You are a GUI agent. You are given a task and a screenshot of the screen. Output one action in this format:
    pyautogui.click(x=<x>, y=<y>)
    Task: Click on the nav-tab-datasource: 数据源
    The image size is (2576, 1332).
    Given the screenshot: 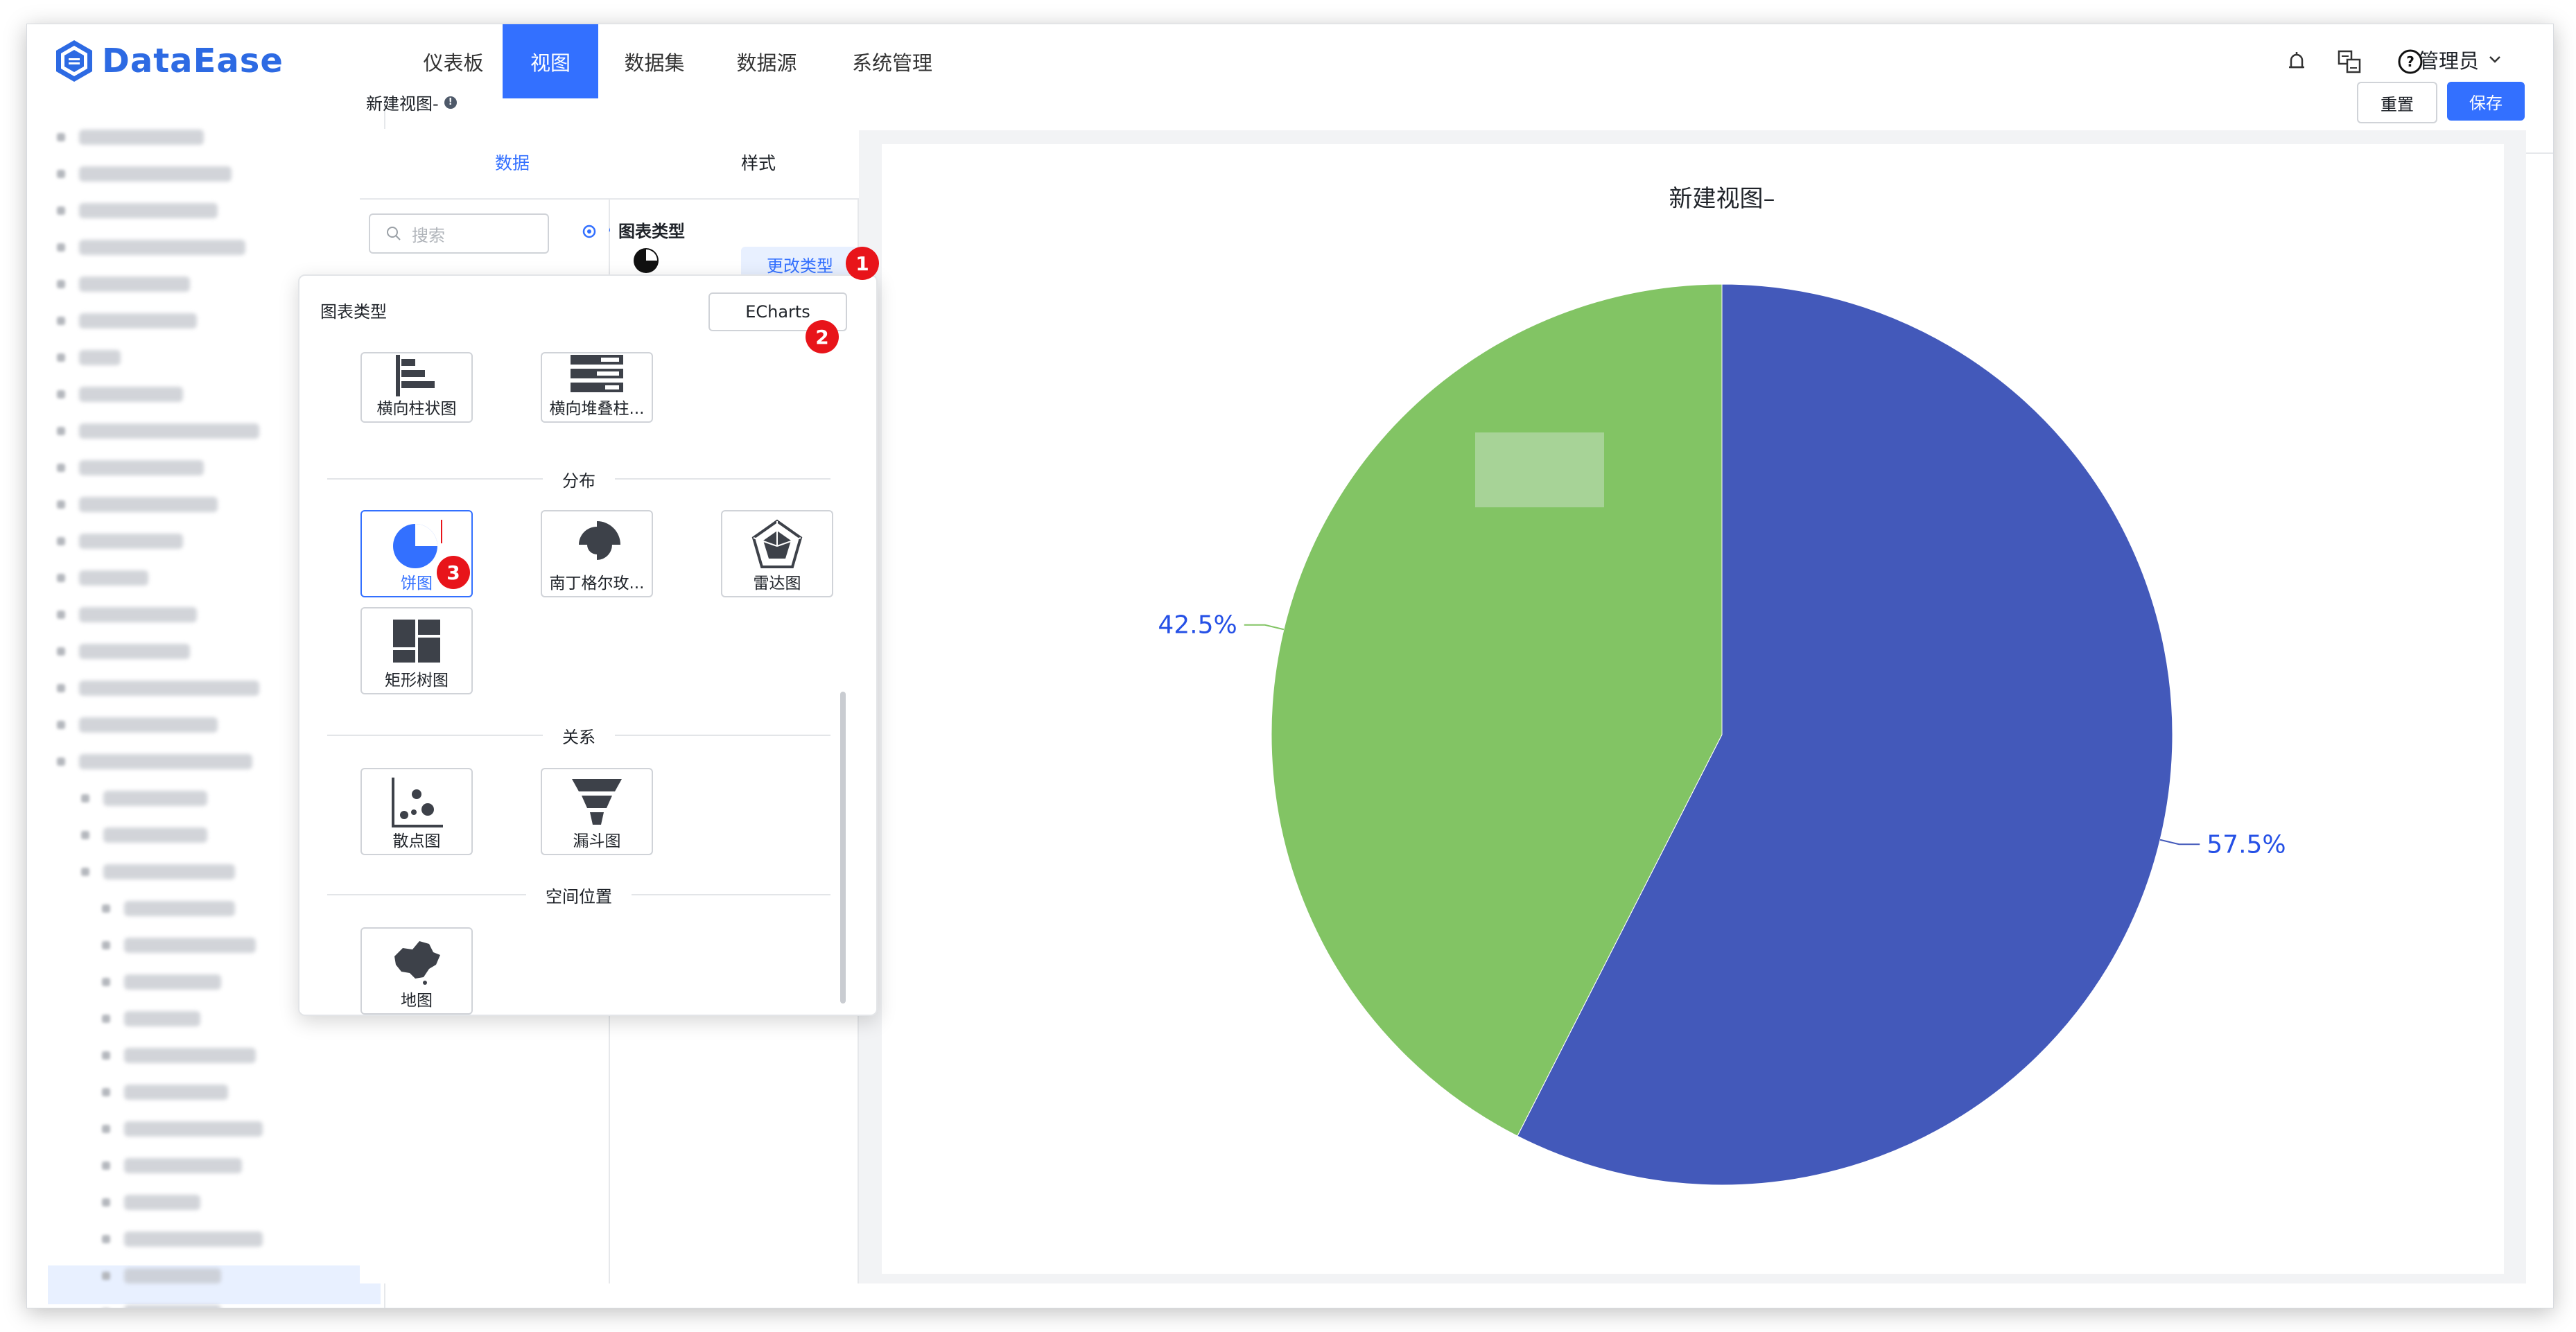 What is the action you would take?
    pyautogui.click(x=767, y=61)
    